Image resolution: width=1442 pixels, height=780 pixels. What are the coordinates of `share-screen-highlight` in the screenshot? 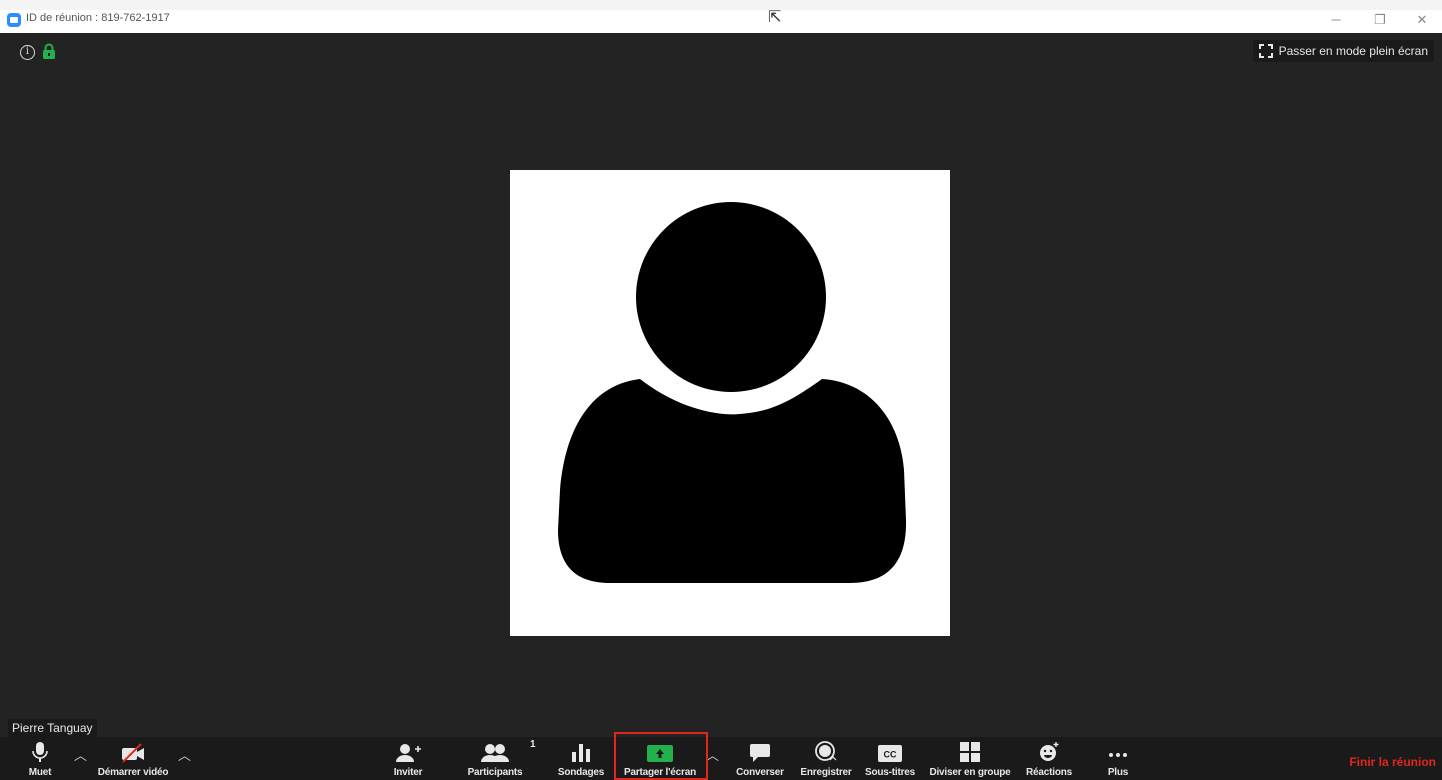 It's located at (661, 756).